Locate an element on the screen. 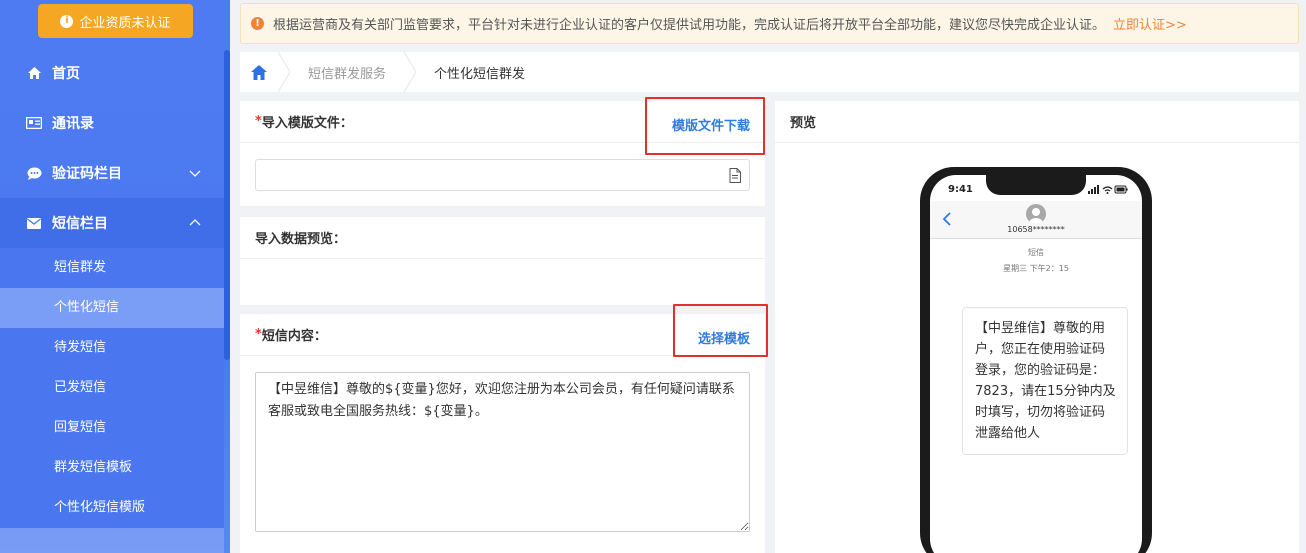 The image size is (1306, 553). sidebar-item-home: 首页 is located at coordinates (112, 73).